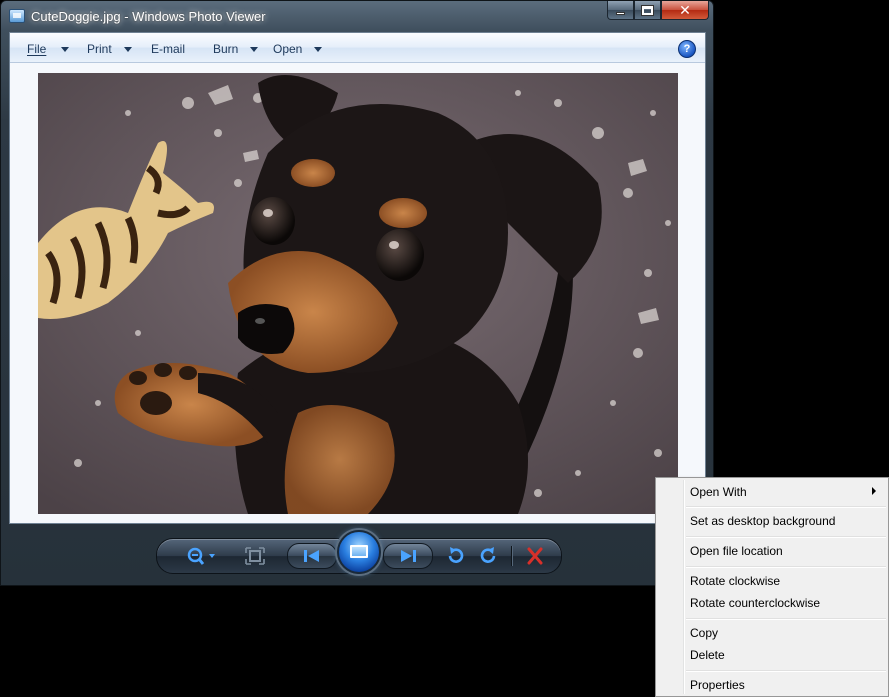 The width and height of the screenshot is (889, 697). I want to click on delete-button, so click(535, 556).